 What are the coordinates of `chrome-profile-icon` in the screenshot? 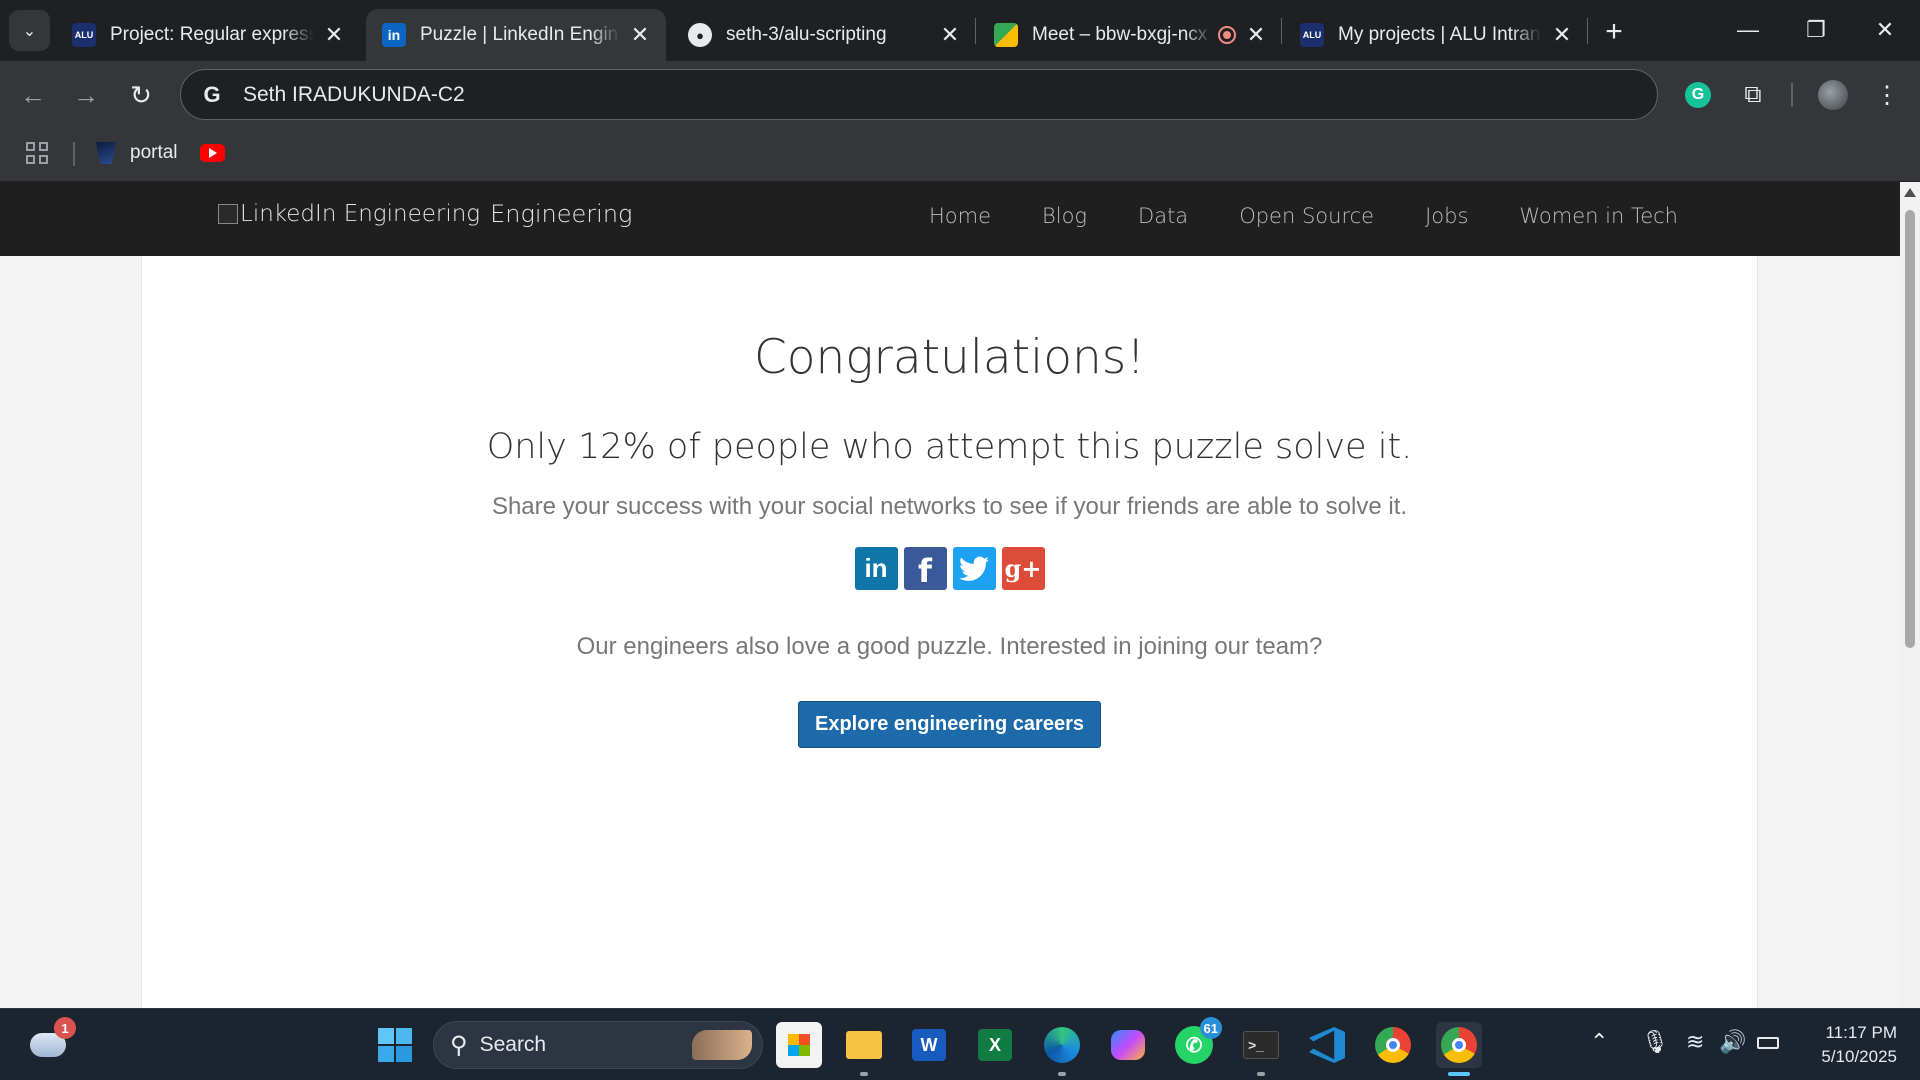 It's located at (1459, 1045).